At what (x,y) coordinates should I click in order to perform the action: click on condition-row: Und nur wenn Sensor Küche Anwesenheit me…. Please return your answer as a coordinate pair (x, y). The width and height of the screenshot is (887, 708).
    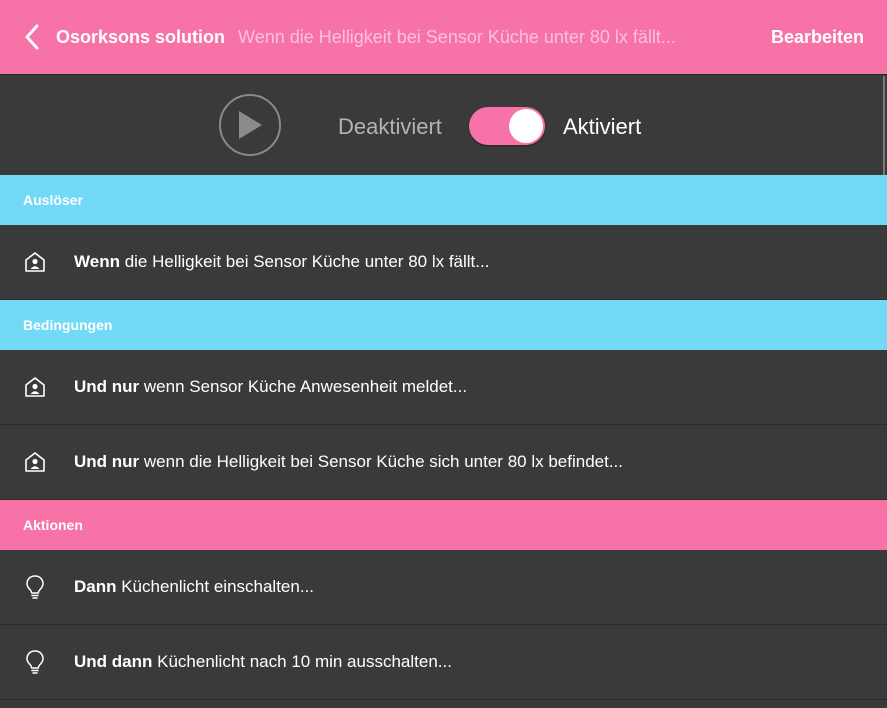
    Looking at the image, I should click on (443, 387).